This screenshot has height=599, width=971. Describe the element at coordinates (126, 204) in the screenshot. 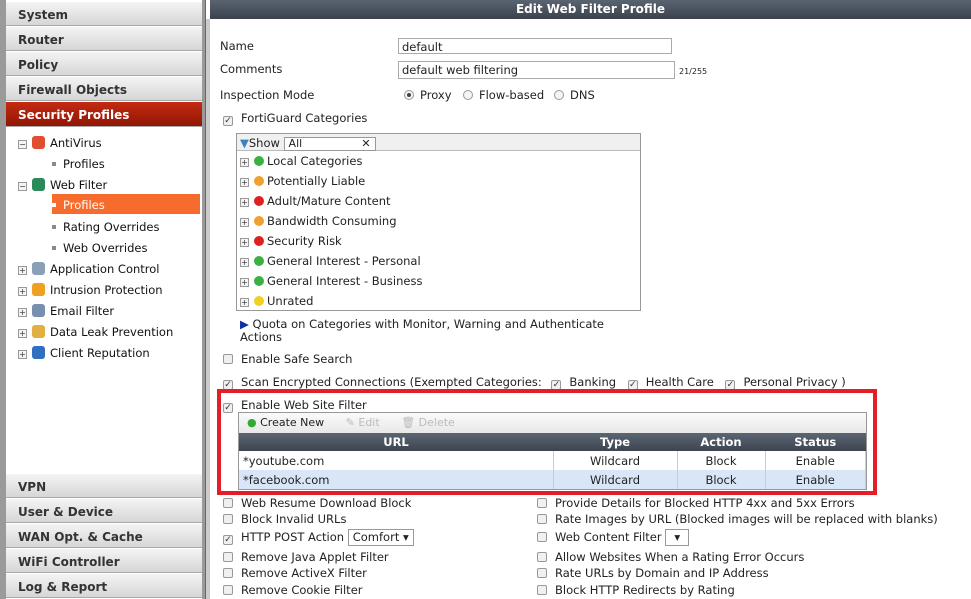

I see `tree-web-filter-profiles: Profiles` at that location.